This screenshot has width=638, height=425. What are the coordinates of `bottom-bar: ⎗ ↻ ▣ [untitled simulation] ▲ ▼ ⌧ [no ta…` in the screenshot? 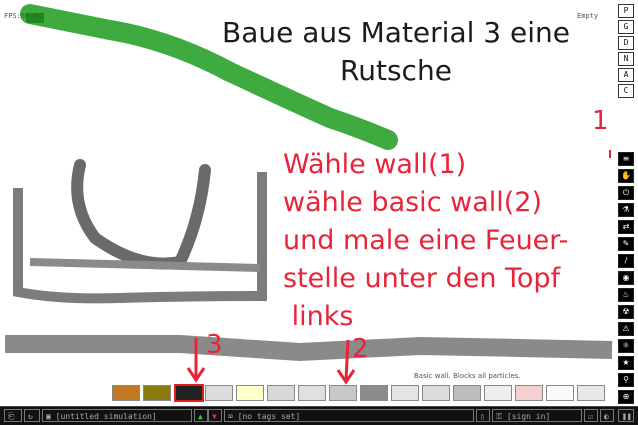 It's located at (319, 415).